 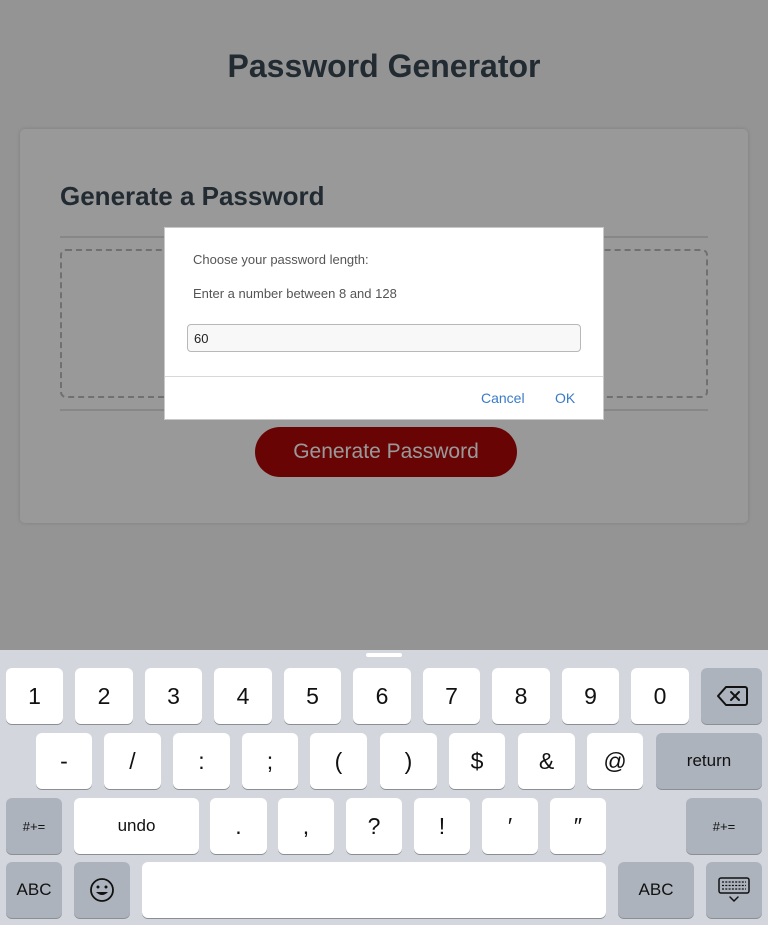 I want to click on backspace-icon, so click(x=732, y=696).